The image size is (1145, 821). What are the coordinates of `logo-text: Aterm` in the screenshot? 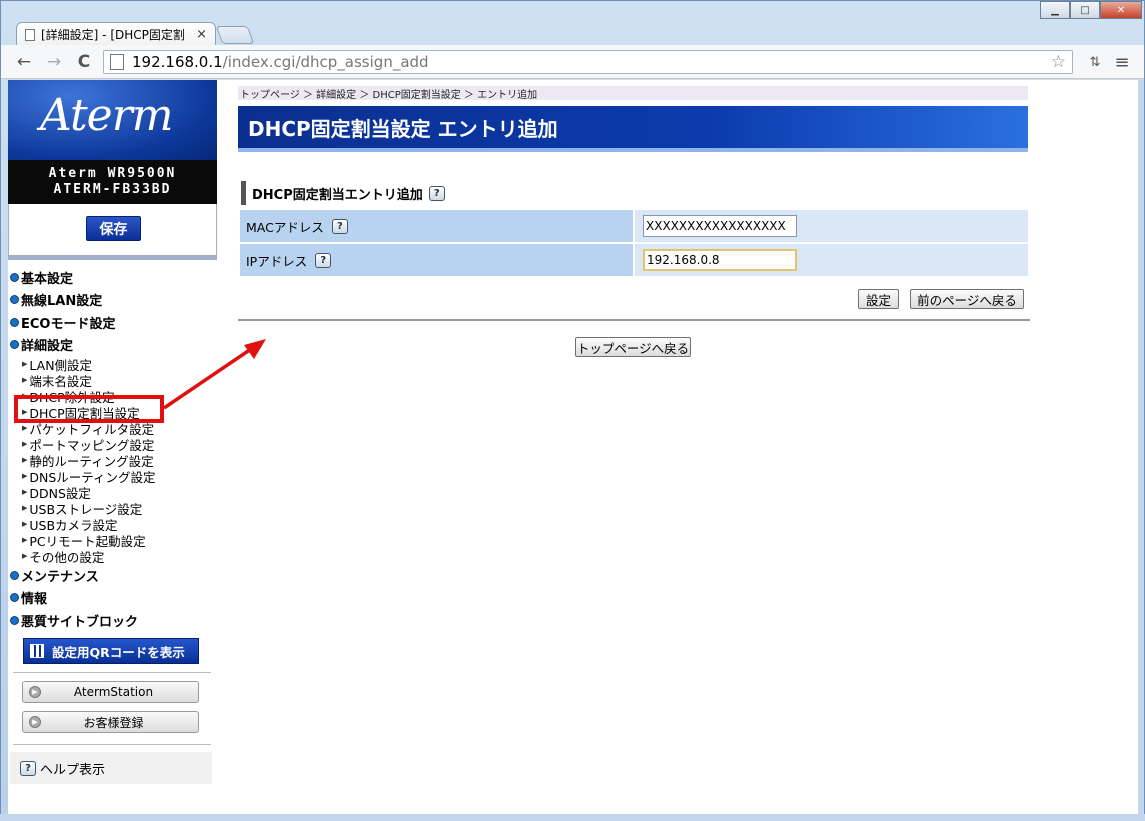 It's located at (106, 115).